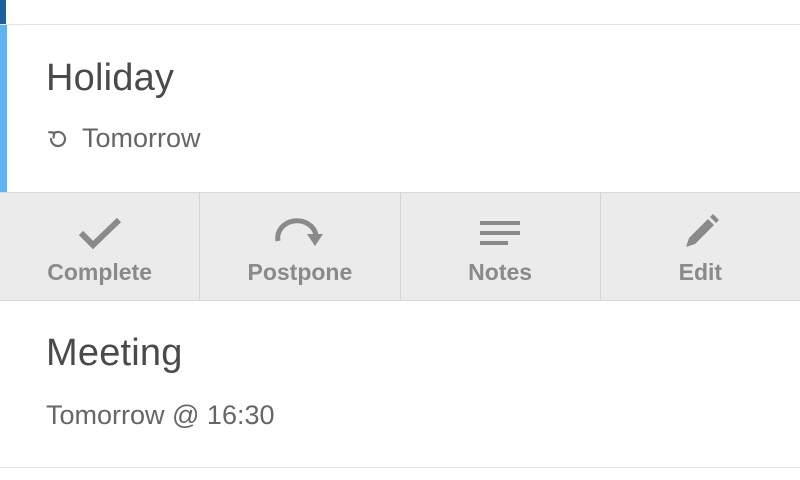  What do you see at coordinates (3, 12) in the screenshot?
I see `previous-task-accent` at bounding box center [3, 12].